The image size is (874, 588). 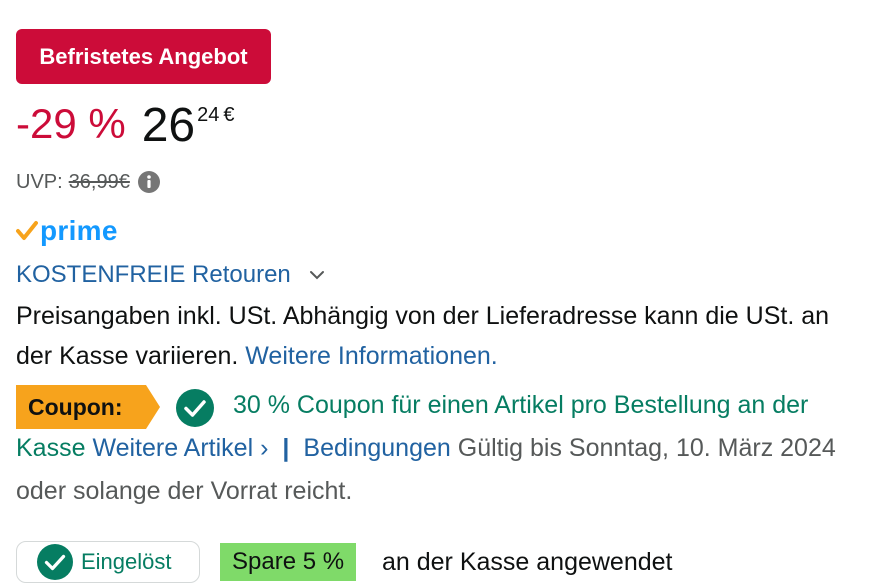 I want to click on price-row: -29 % 26 24 €, so click(x=125, y=128).